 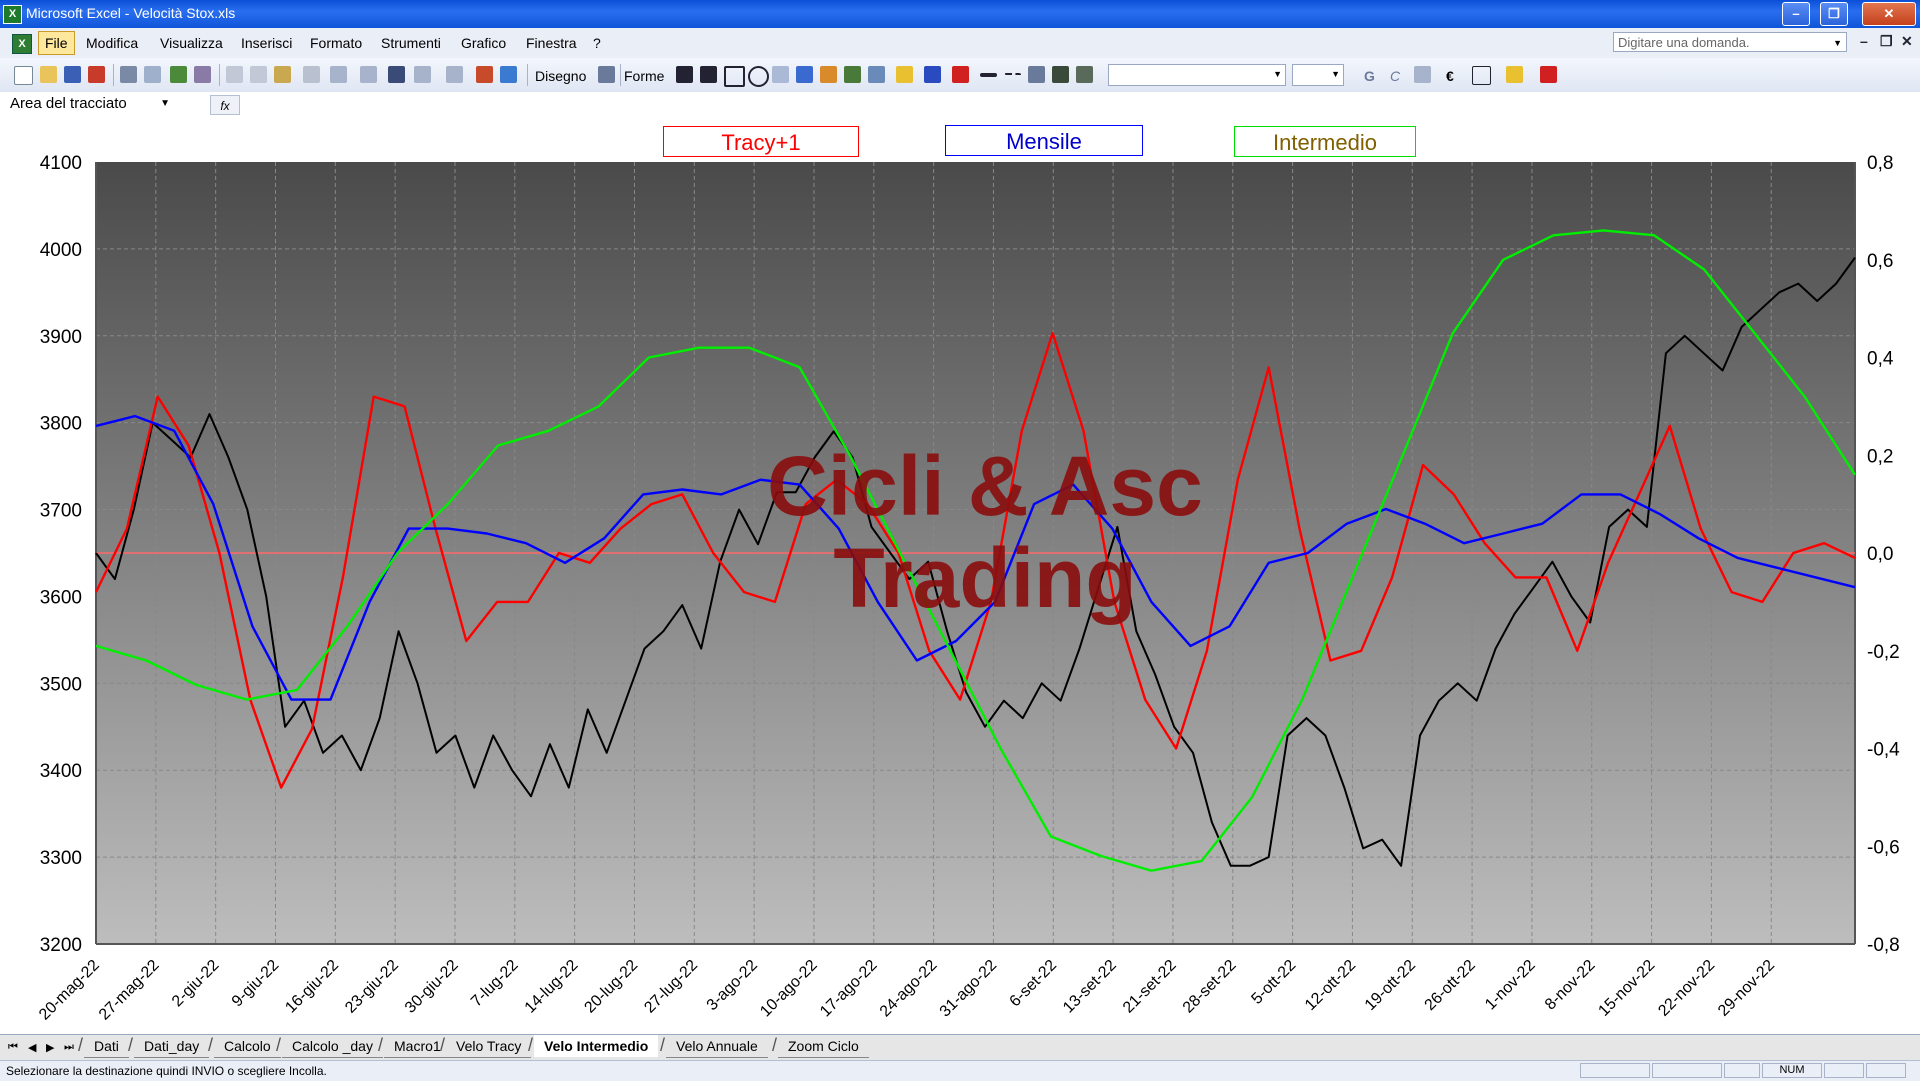 What do you see at coordinates (1034, 984) in the screenshot?
I see `x-tick-label: 6-set-22` at bounding box center [1034, 984].